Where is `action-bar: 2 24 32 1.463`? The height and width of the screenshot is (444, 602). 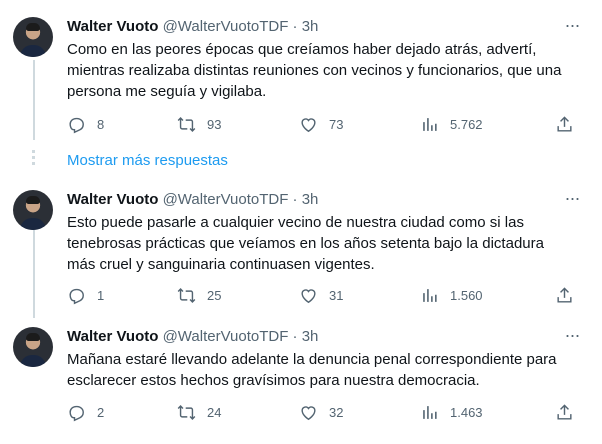 action-bar: 2 24 32 1.463 is located at coordinates (300, 412).